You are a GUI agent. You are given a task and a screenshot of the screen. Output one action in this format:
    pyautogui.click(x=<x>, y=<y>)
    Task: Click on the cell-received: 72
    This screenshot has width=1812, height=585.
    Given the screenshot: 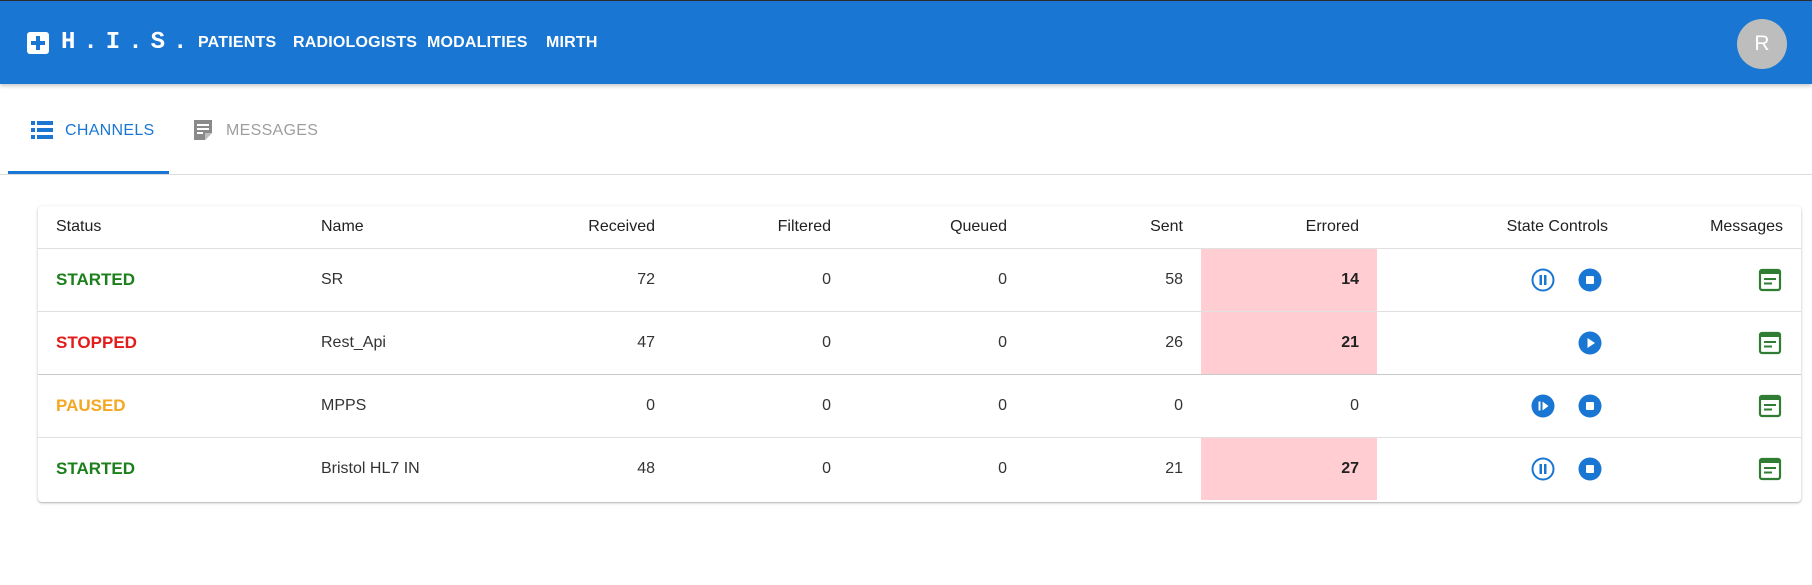 What is the action you would take?
    pyautogui.click(x=580, y=280)
    